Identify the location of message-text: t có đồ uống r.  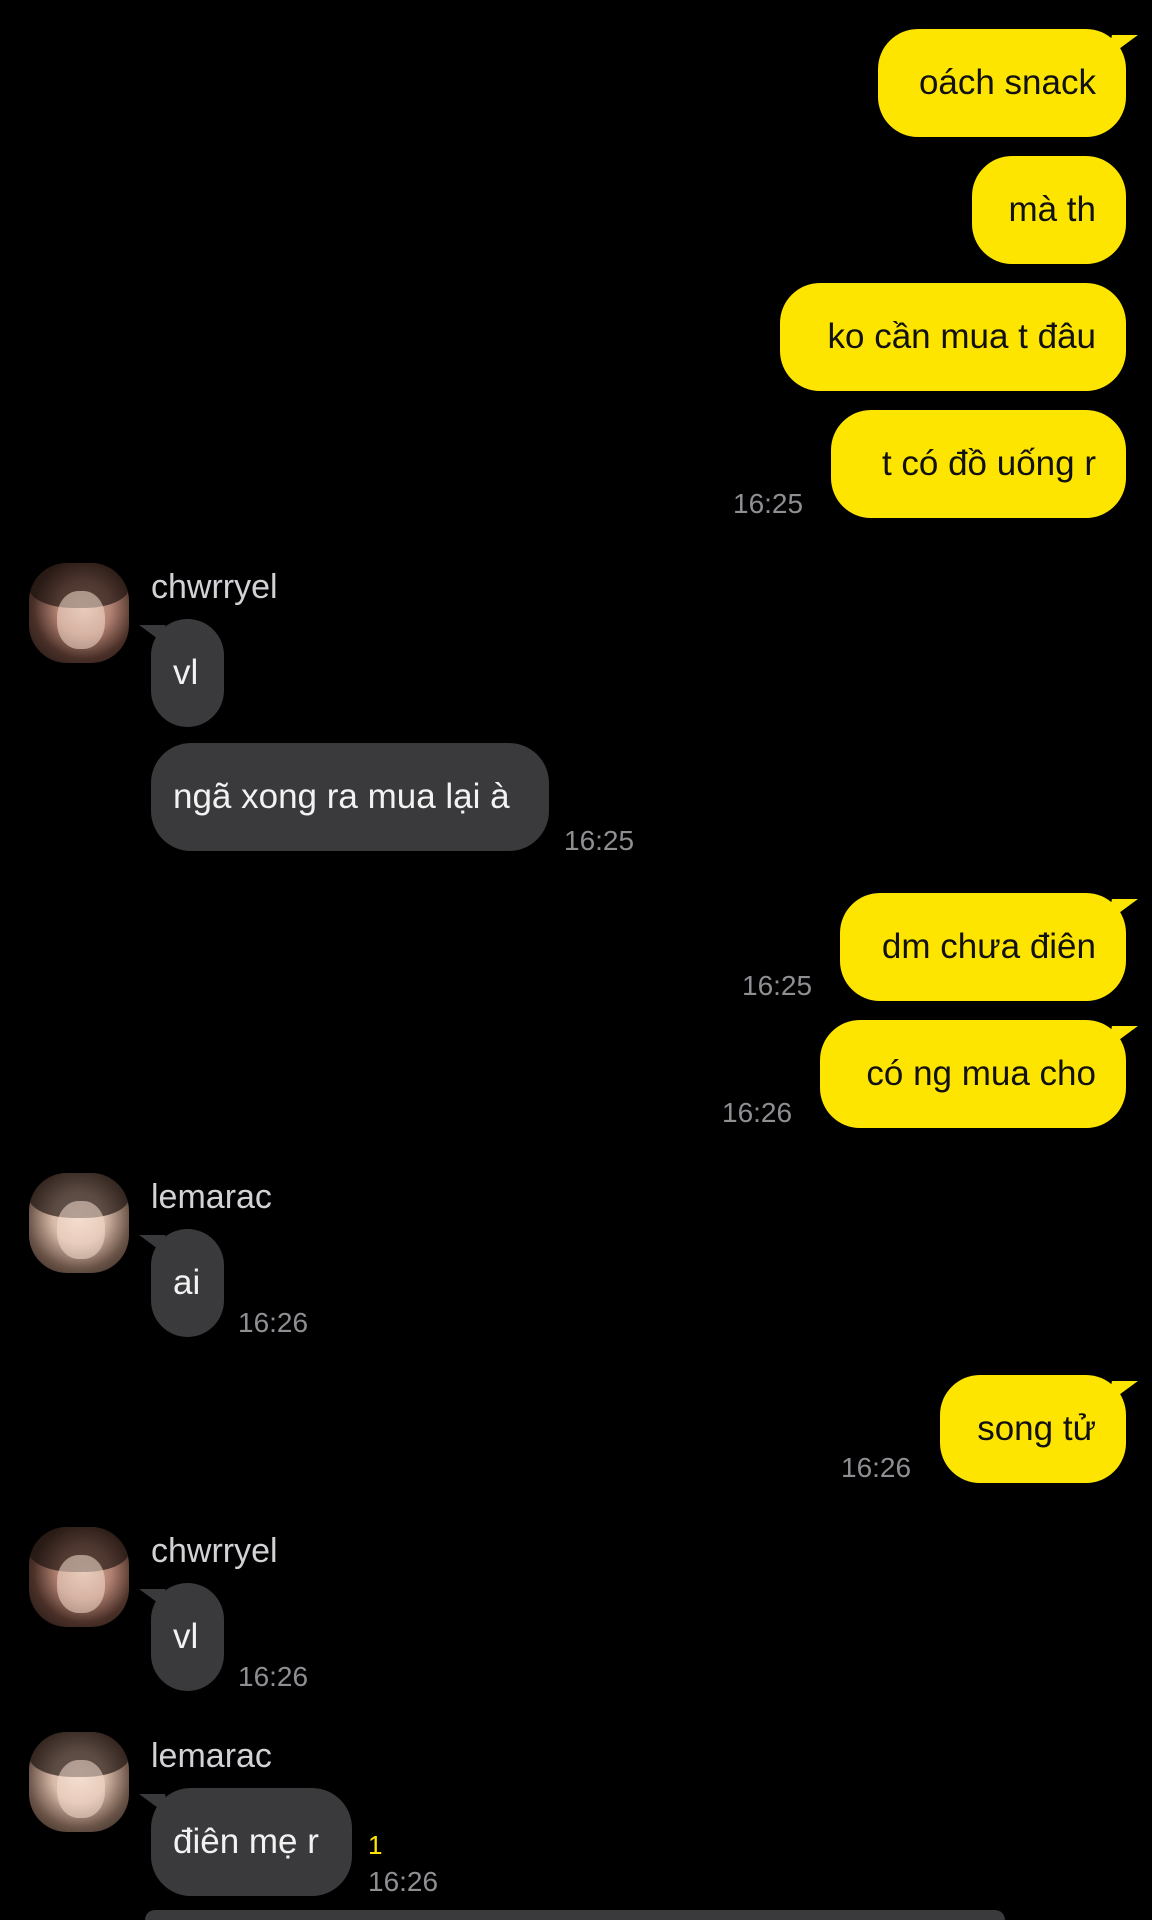
(988, 463).